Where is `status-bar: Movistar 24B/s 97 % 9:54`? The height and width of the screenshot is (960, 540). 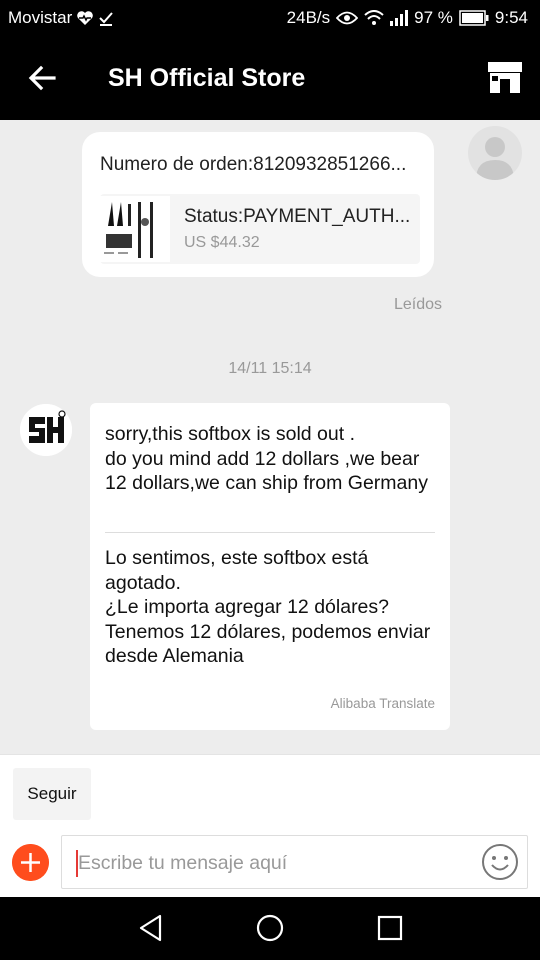 status-bar: Movistar 24B/s 97 % 9:54 is located at coordinates (270, 19).